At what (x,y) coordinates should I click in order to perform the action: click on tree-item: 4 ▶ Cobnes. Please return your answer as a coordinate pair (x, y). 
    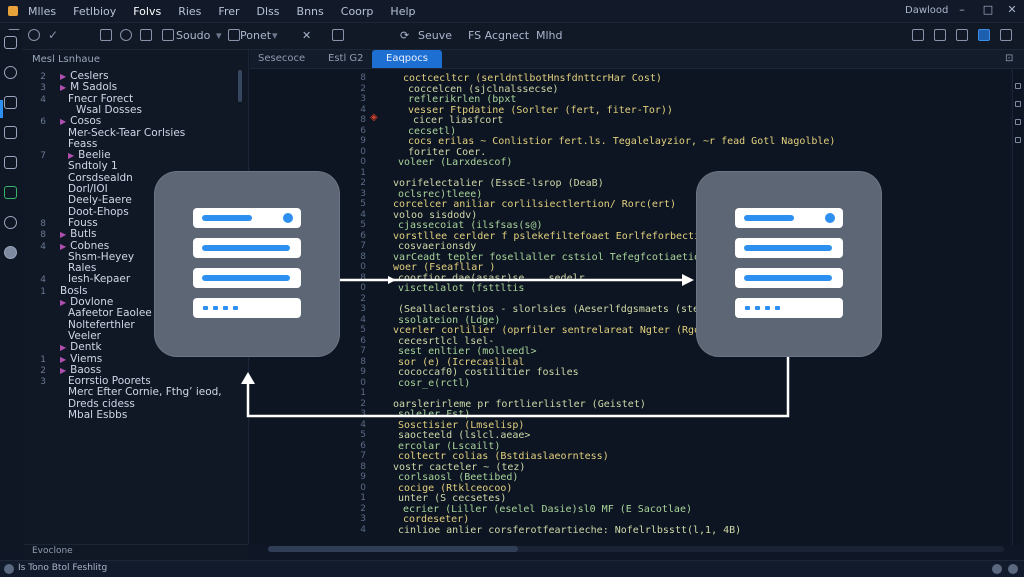
    Looking at the image, I should click on (70, 246).